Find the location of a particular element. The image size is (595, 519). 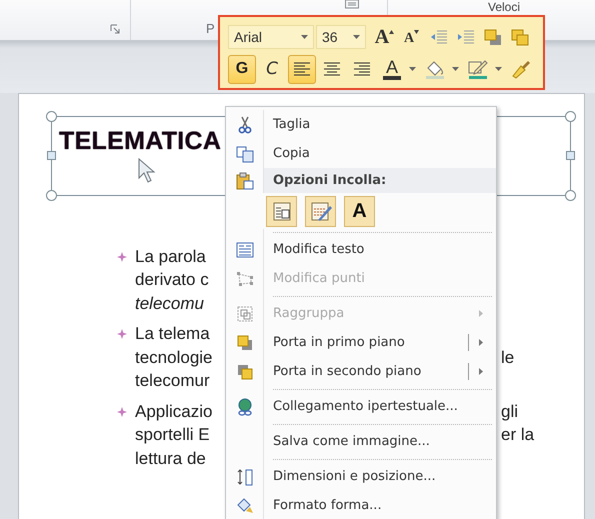

slide-text: La telema is located at coordinates (173, 334).